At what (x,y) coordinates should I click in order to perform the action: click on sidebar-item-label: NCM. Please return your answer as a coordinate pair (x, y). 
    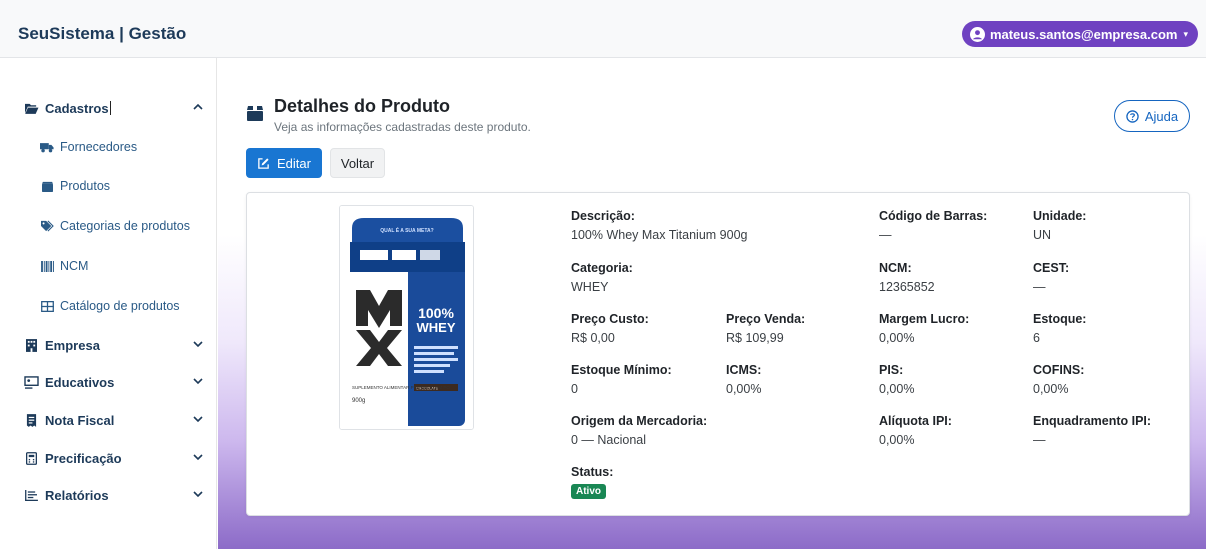
    Looking at the image, I should click on (74, 266).